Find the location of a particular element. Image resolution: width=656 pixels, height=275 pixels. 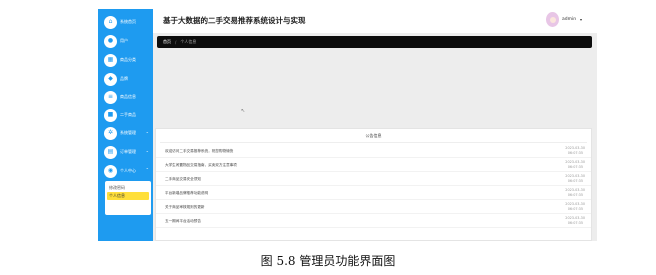

grid-icon: ▦ is located at coordinates (110, 60).